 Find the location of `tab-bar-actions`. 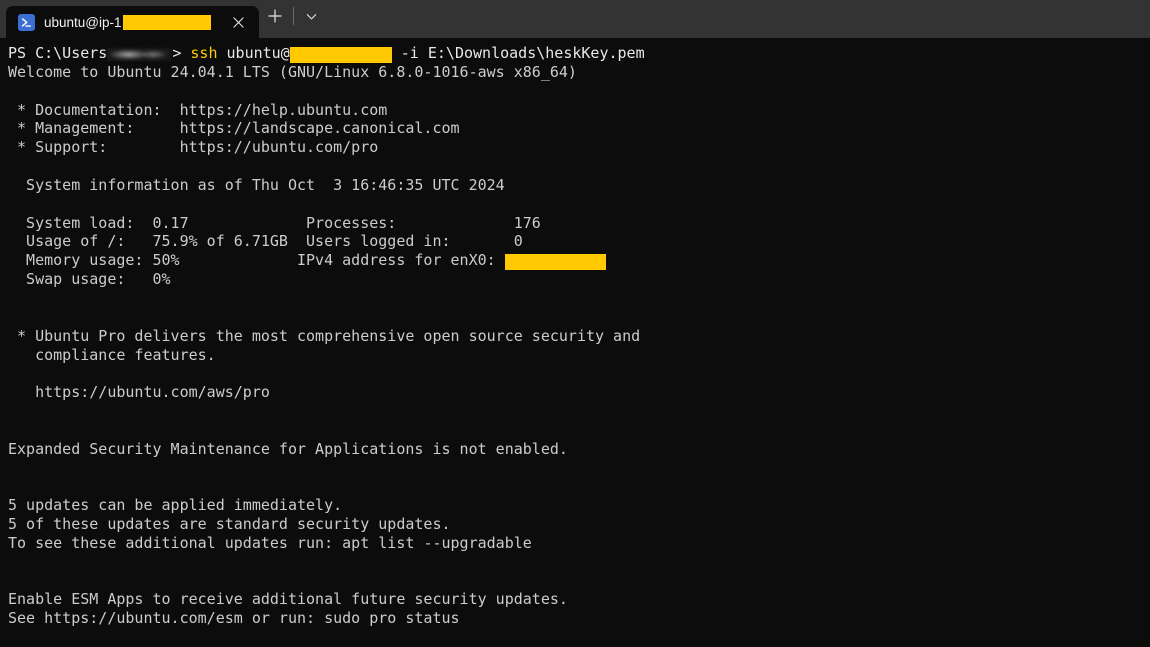

tab-bar-actions is located at coordinates (293, 19).